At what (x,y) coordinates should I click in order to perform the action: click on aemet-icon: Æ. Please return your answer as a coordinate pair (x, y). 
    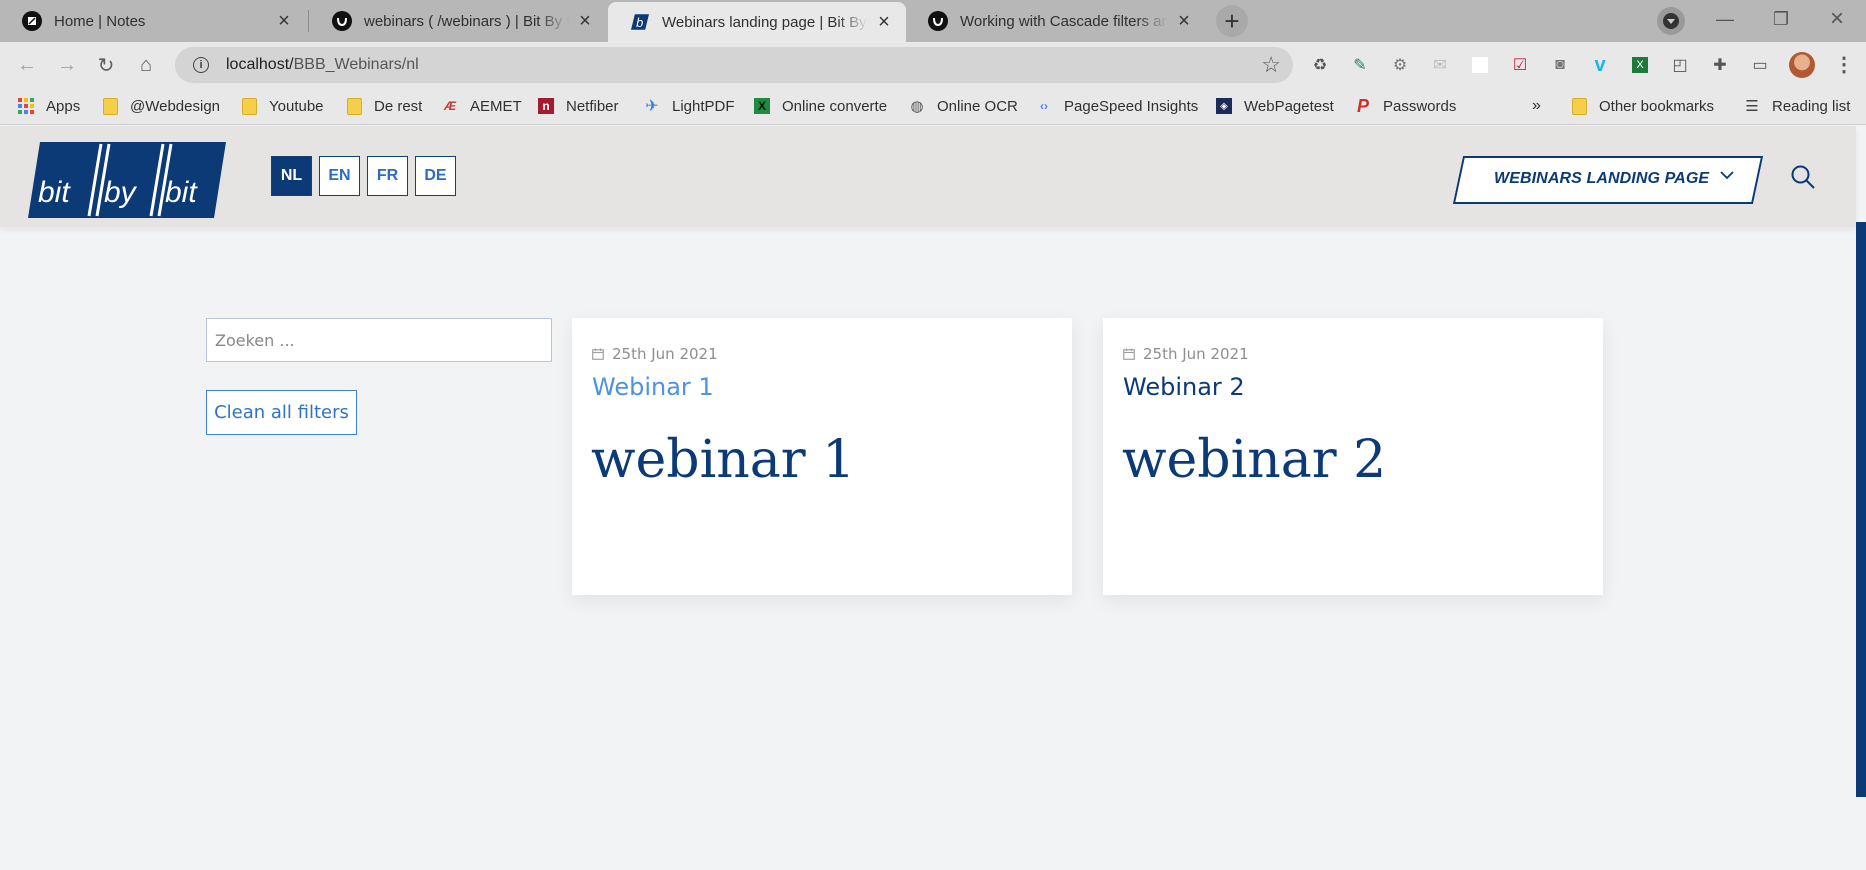
    Looking at the image, I should click on (450, 106).